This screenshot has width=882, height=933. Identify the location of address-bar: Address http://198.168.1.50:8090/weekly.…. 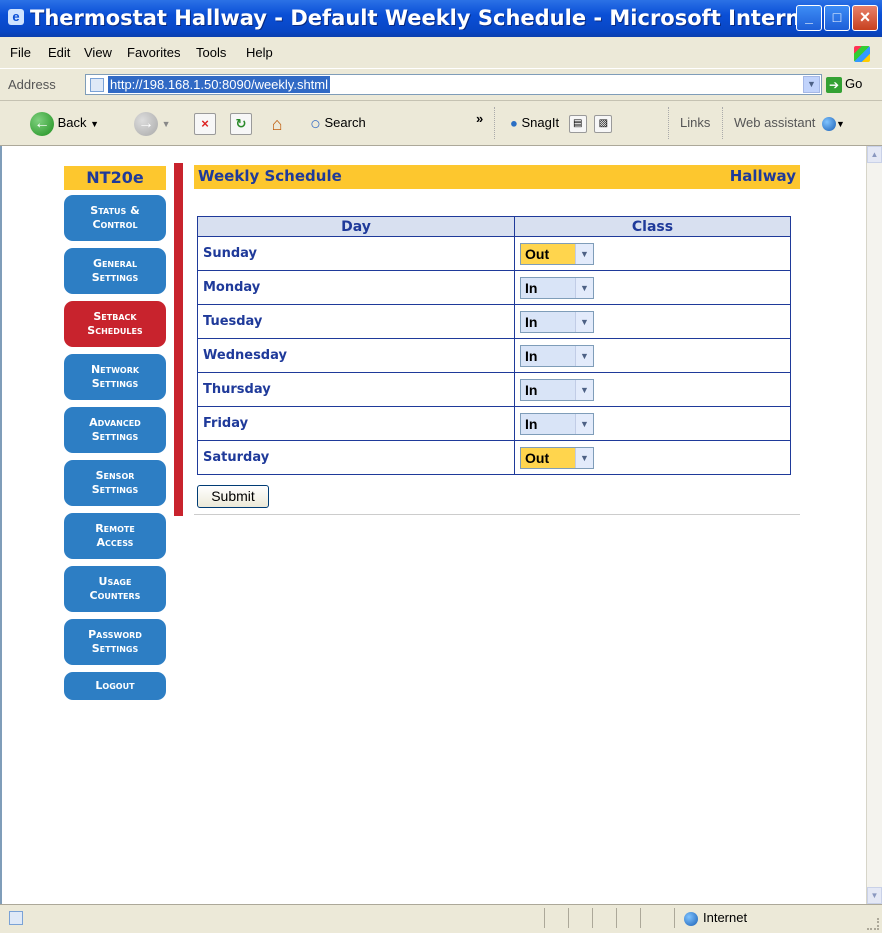
(441, 85).